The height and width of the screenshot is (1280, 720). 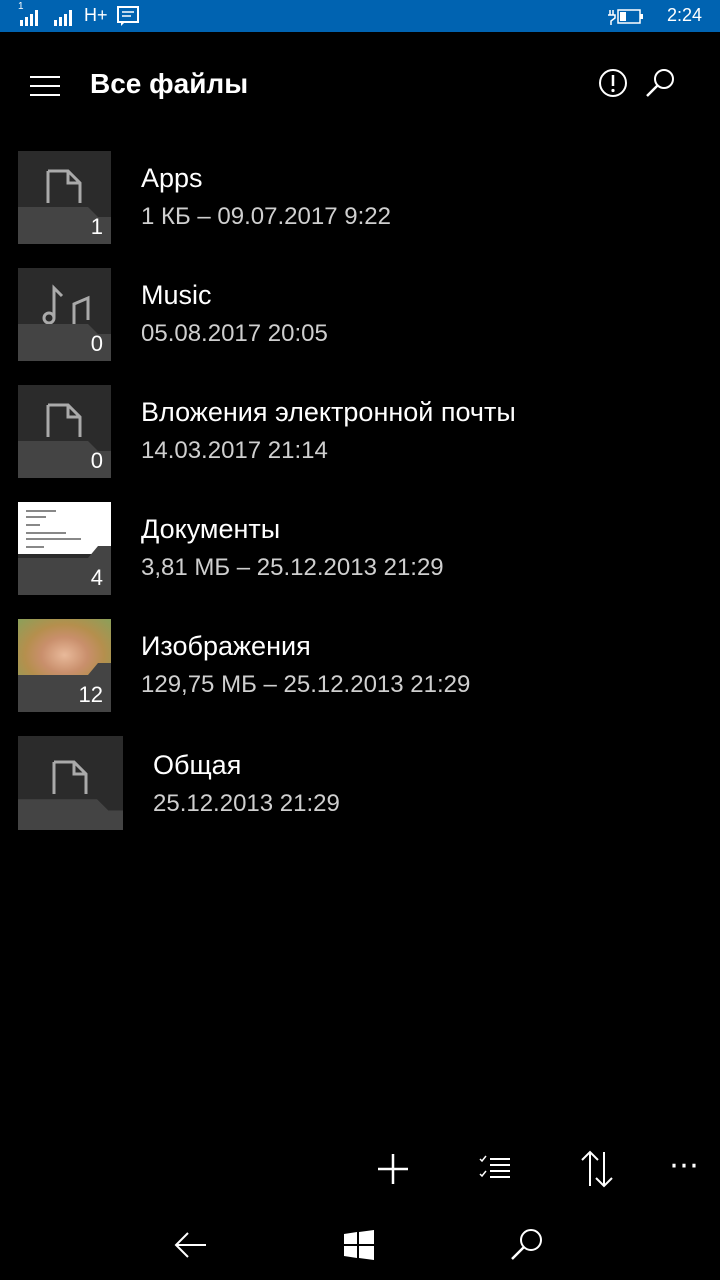 I want to click on item-name: Документы, so click(x=211, y=529).